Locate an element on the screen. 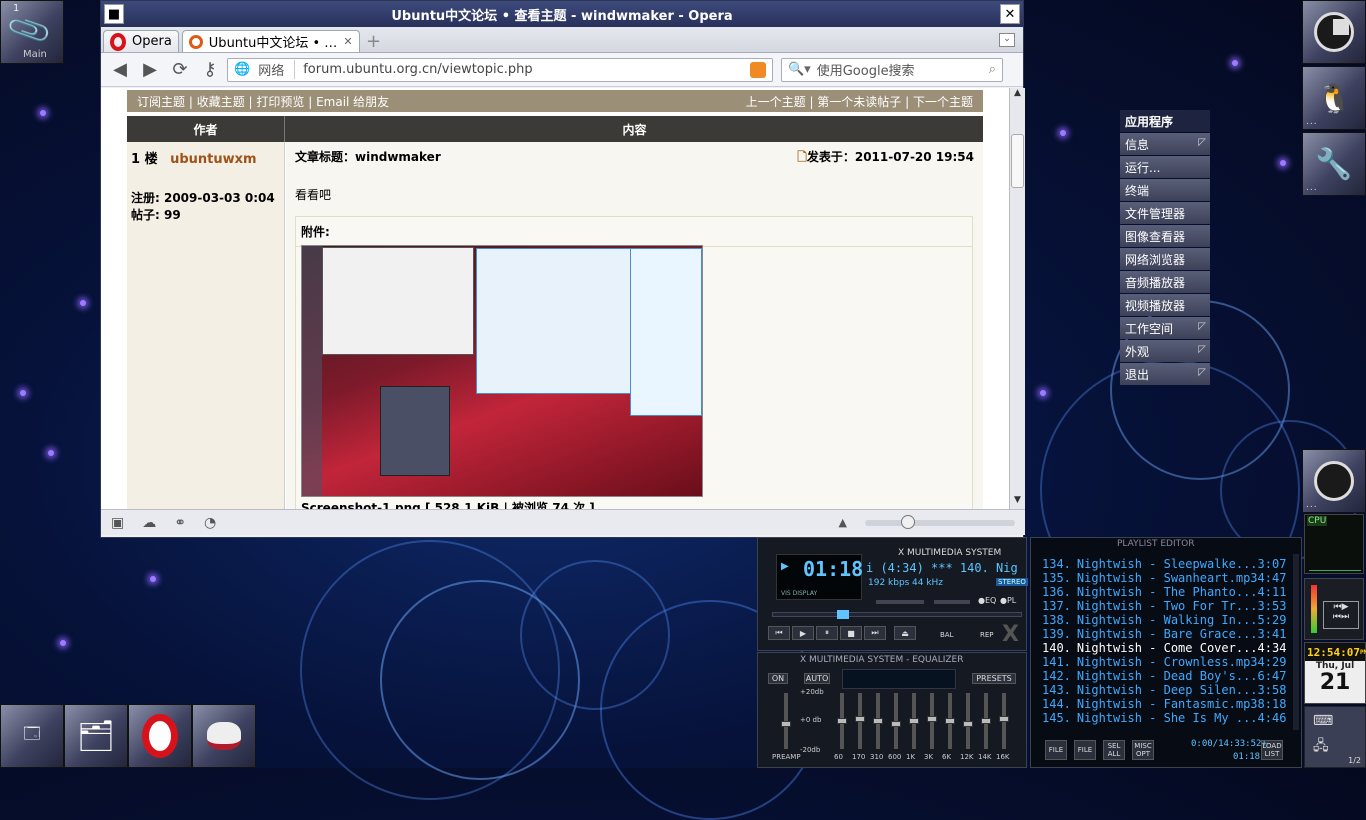 The width and height of the screenshot is (1366, 820). play-icon: ▶ is located at coordinates (803, 633).